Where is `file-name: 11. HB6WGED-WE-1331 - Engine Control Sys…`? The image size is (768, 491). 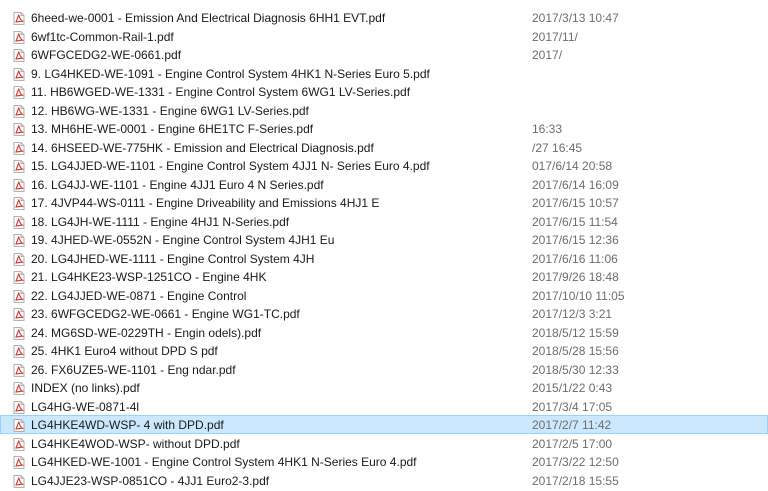
file-name: 11. HB6WGED-WE-1331 - Engine Control Sys… is located at coordinates (221, 92).